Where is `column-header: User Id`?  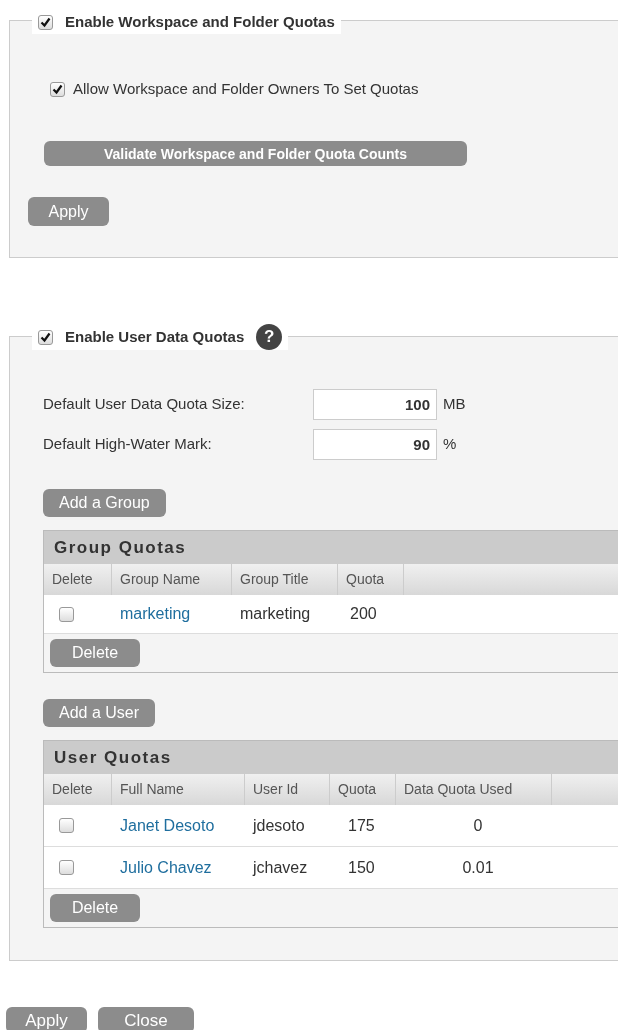 column-header: User Id is located at coordinates (276, 789).